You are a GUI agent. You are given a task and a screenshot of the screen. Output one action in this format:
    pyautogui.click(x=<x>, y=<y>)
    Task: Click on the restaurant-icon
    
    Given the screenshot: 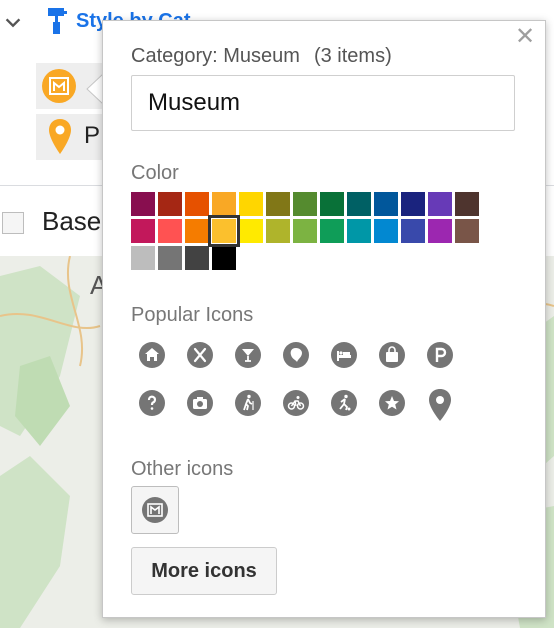 What is the action you would take?
    pyautogui.click(x=200, y=355)
    